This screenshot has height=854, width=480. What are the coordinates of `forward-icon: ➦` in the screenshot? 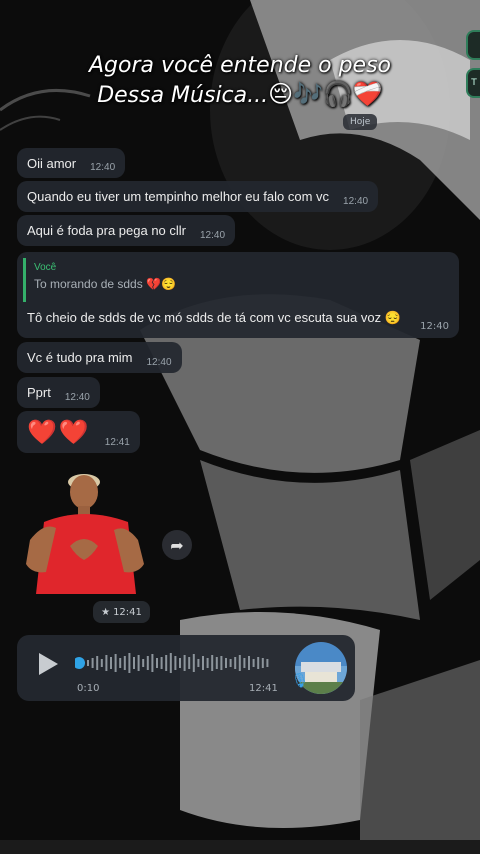 It's located at (177, 545).